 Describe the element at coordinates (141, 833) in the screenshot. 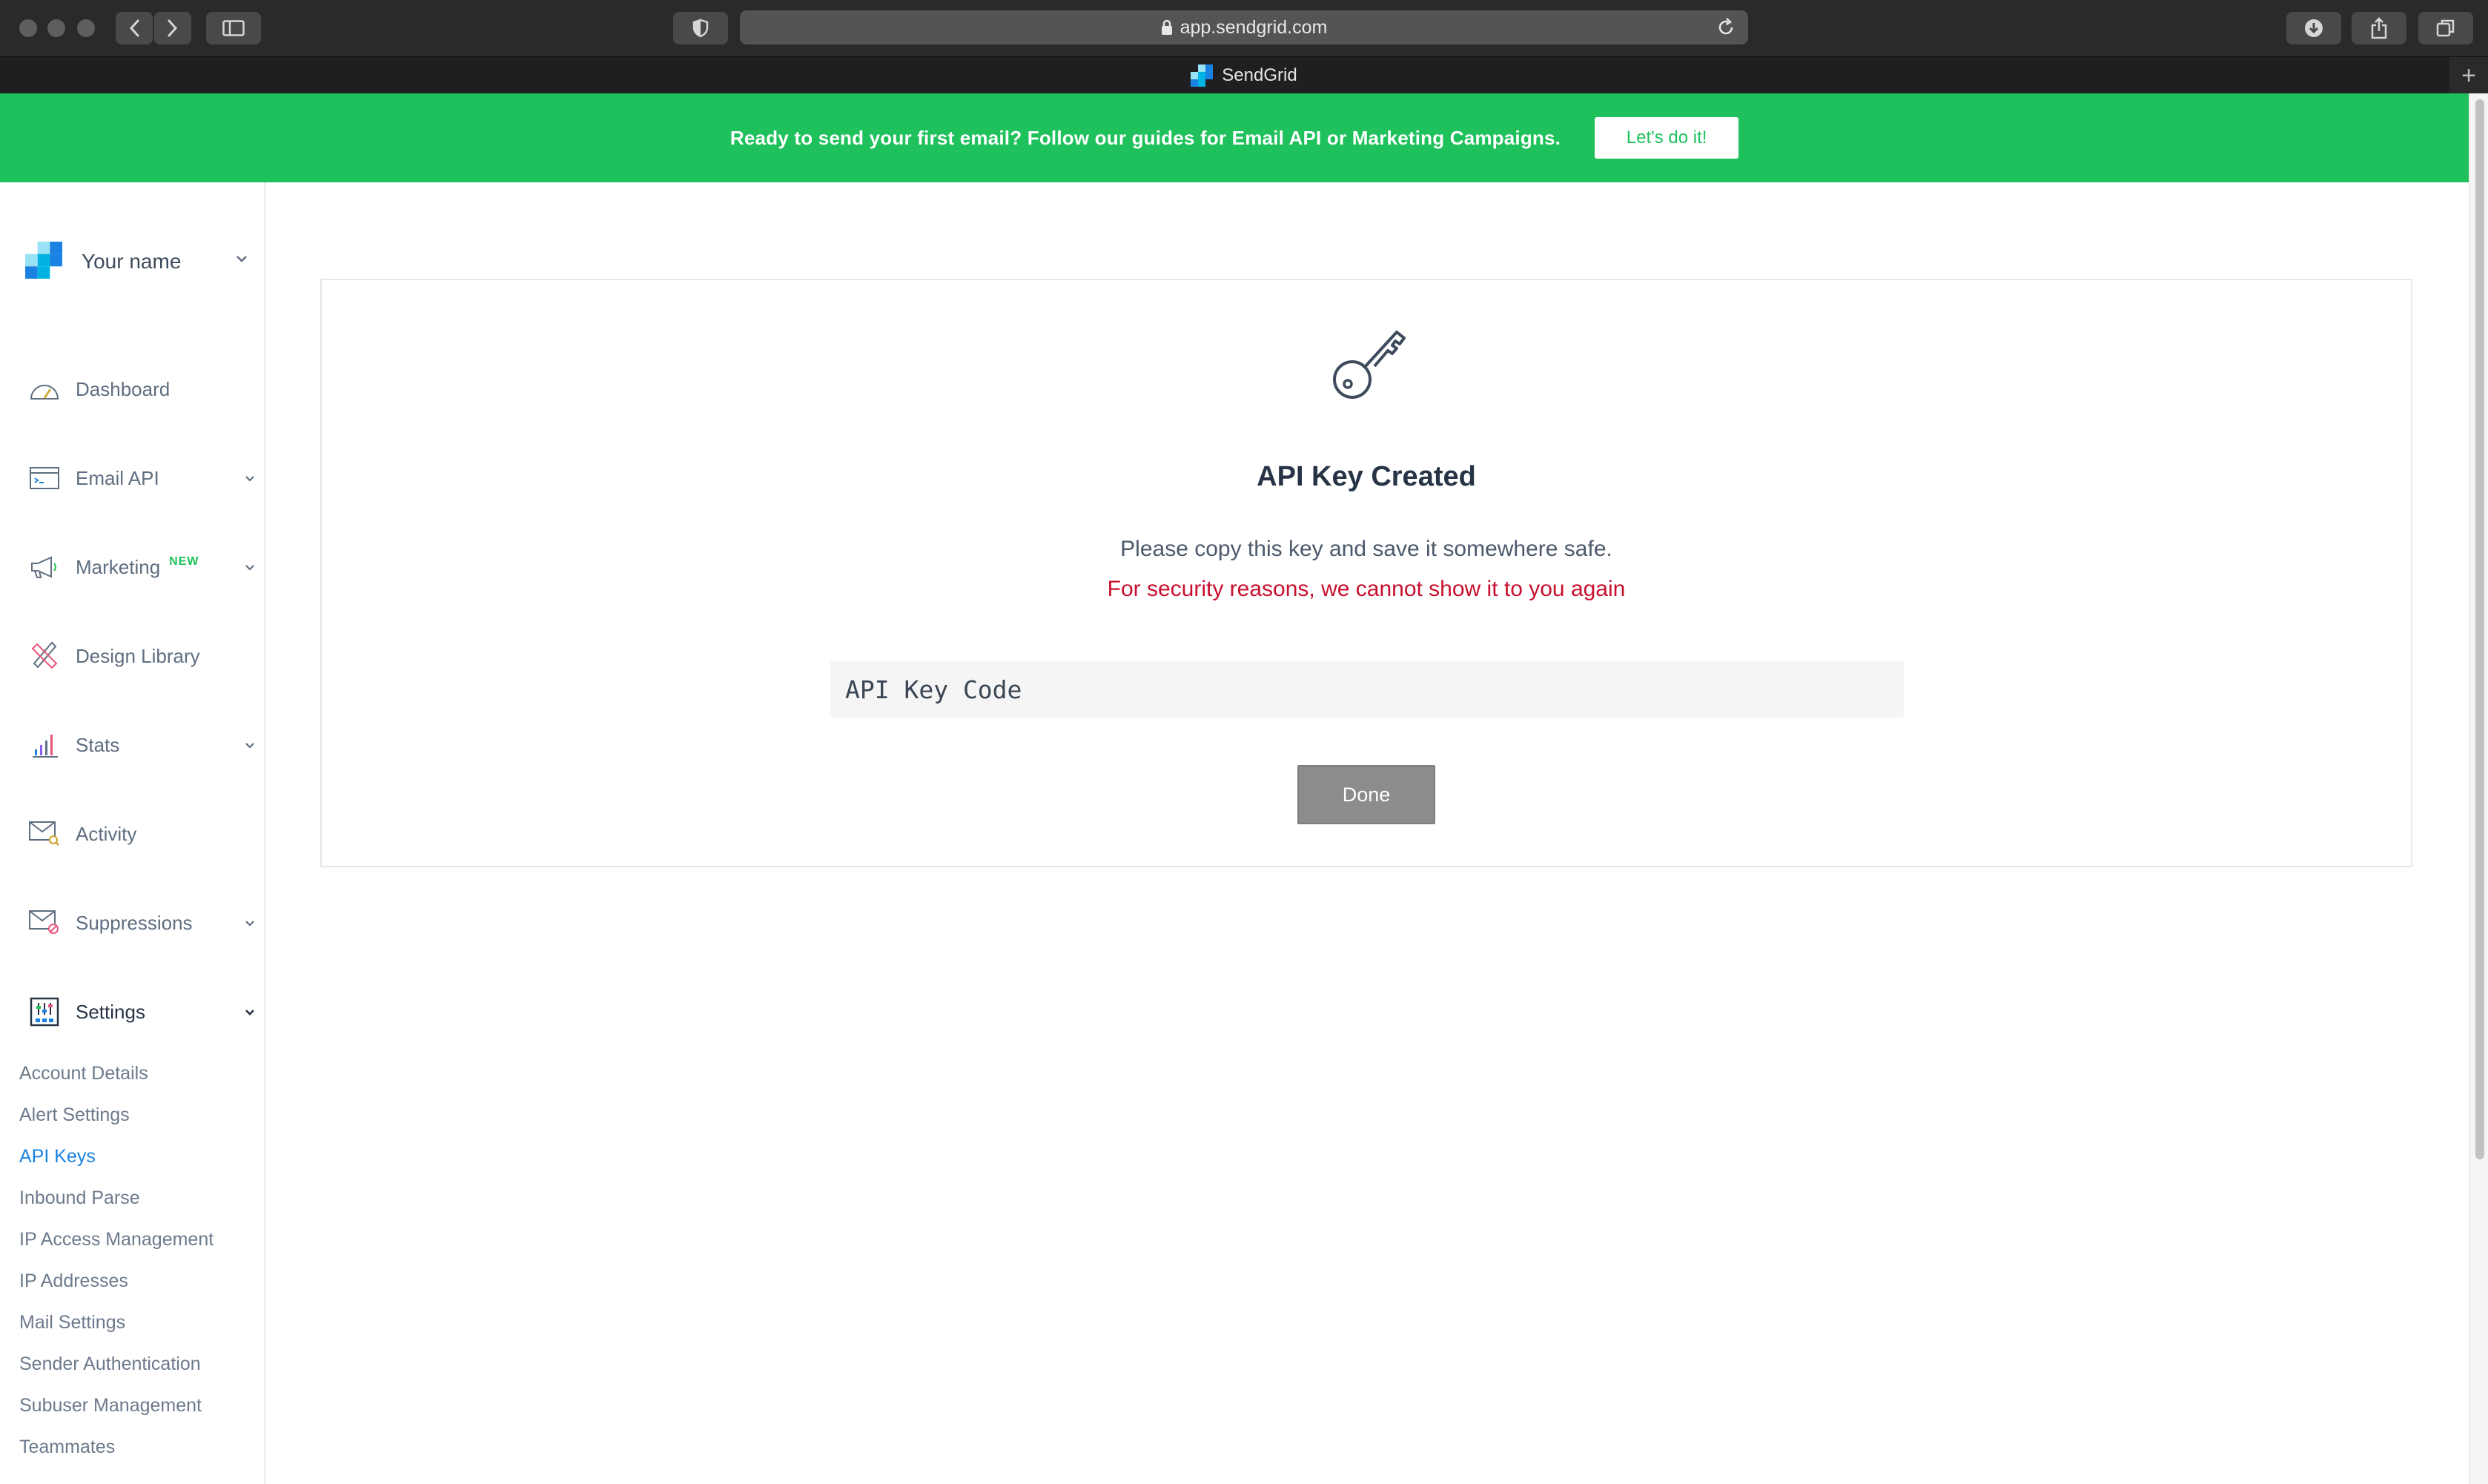

I see `sidebar-item-activity: Activity` at that location.